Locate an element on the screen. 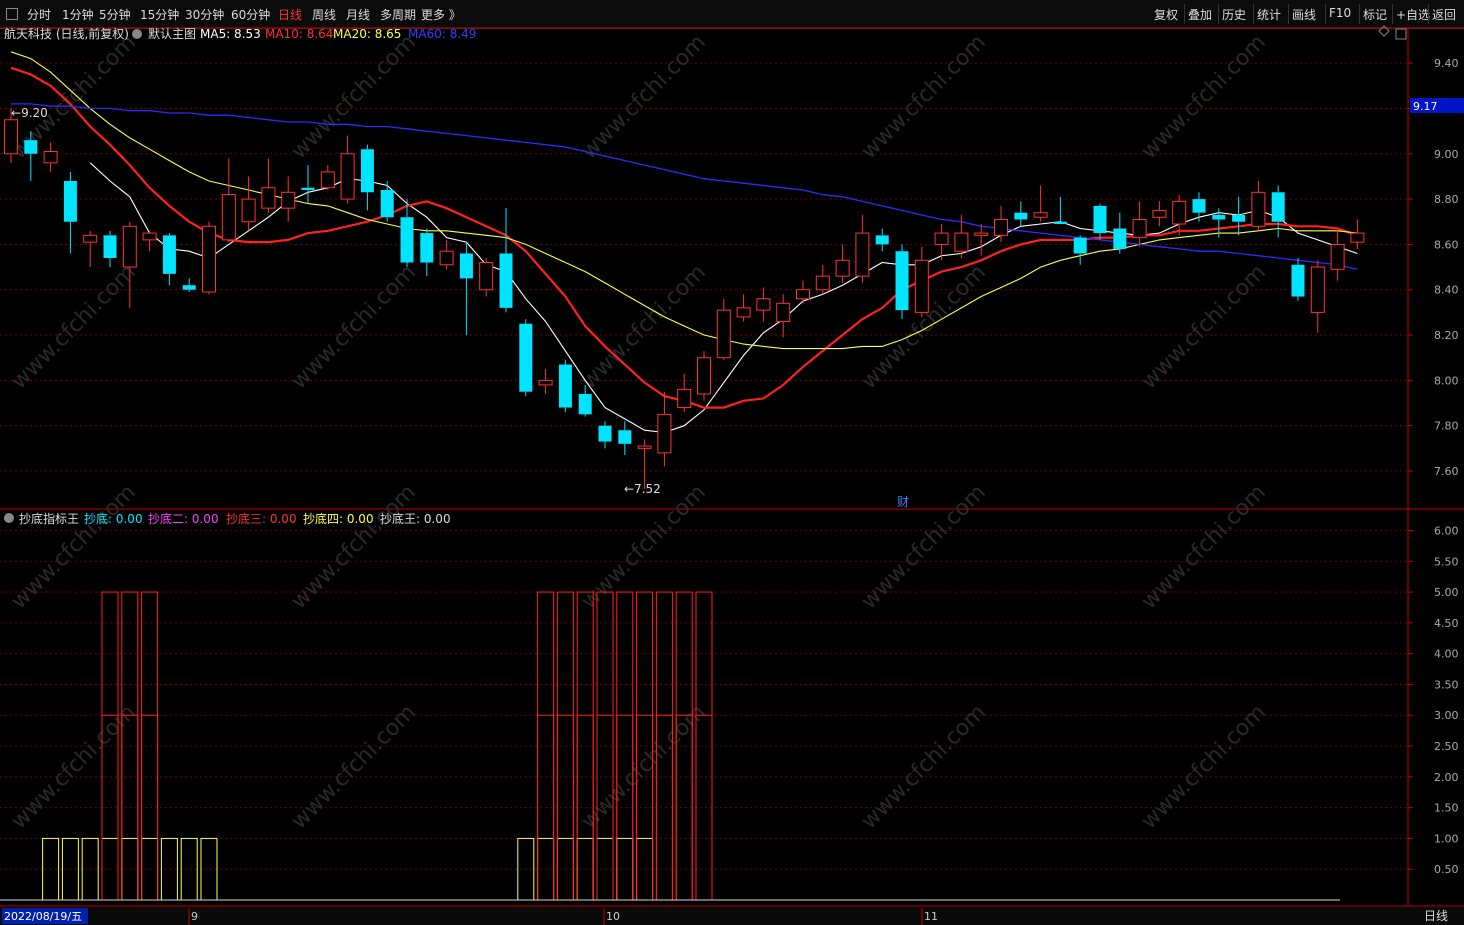 This screenshot has width=1464, height=925. sub-tick-label: 0.50 is located at coordinates (1446, 869).